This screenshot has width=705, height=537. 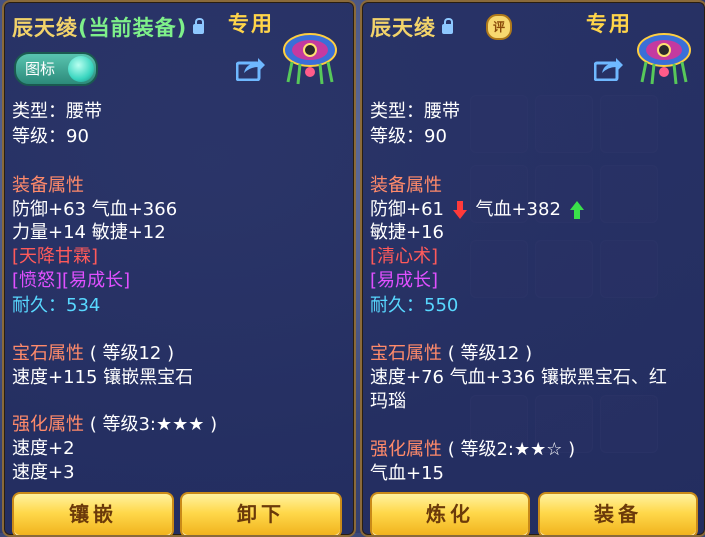 What do you see at coordinates (153, 424) in the screenshot?
I see `enhance-level: ( 等级3:★★★ )` at bounding box center [153, 424].